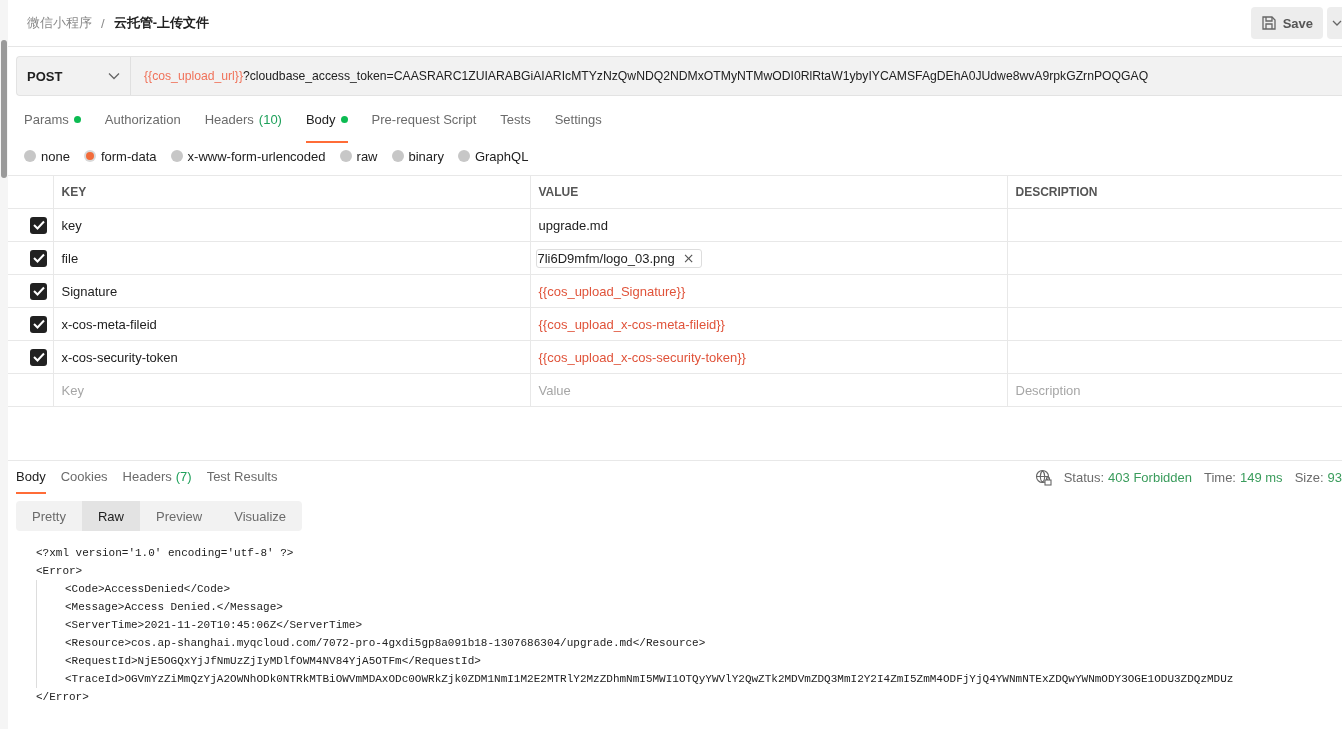 This screenshot has height=729, width=1342. Describe the element at coordinates (243, 120) in the screenshot. I see `request-tab: Headers (10)` at that location.